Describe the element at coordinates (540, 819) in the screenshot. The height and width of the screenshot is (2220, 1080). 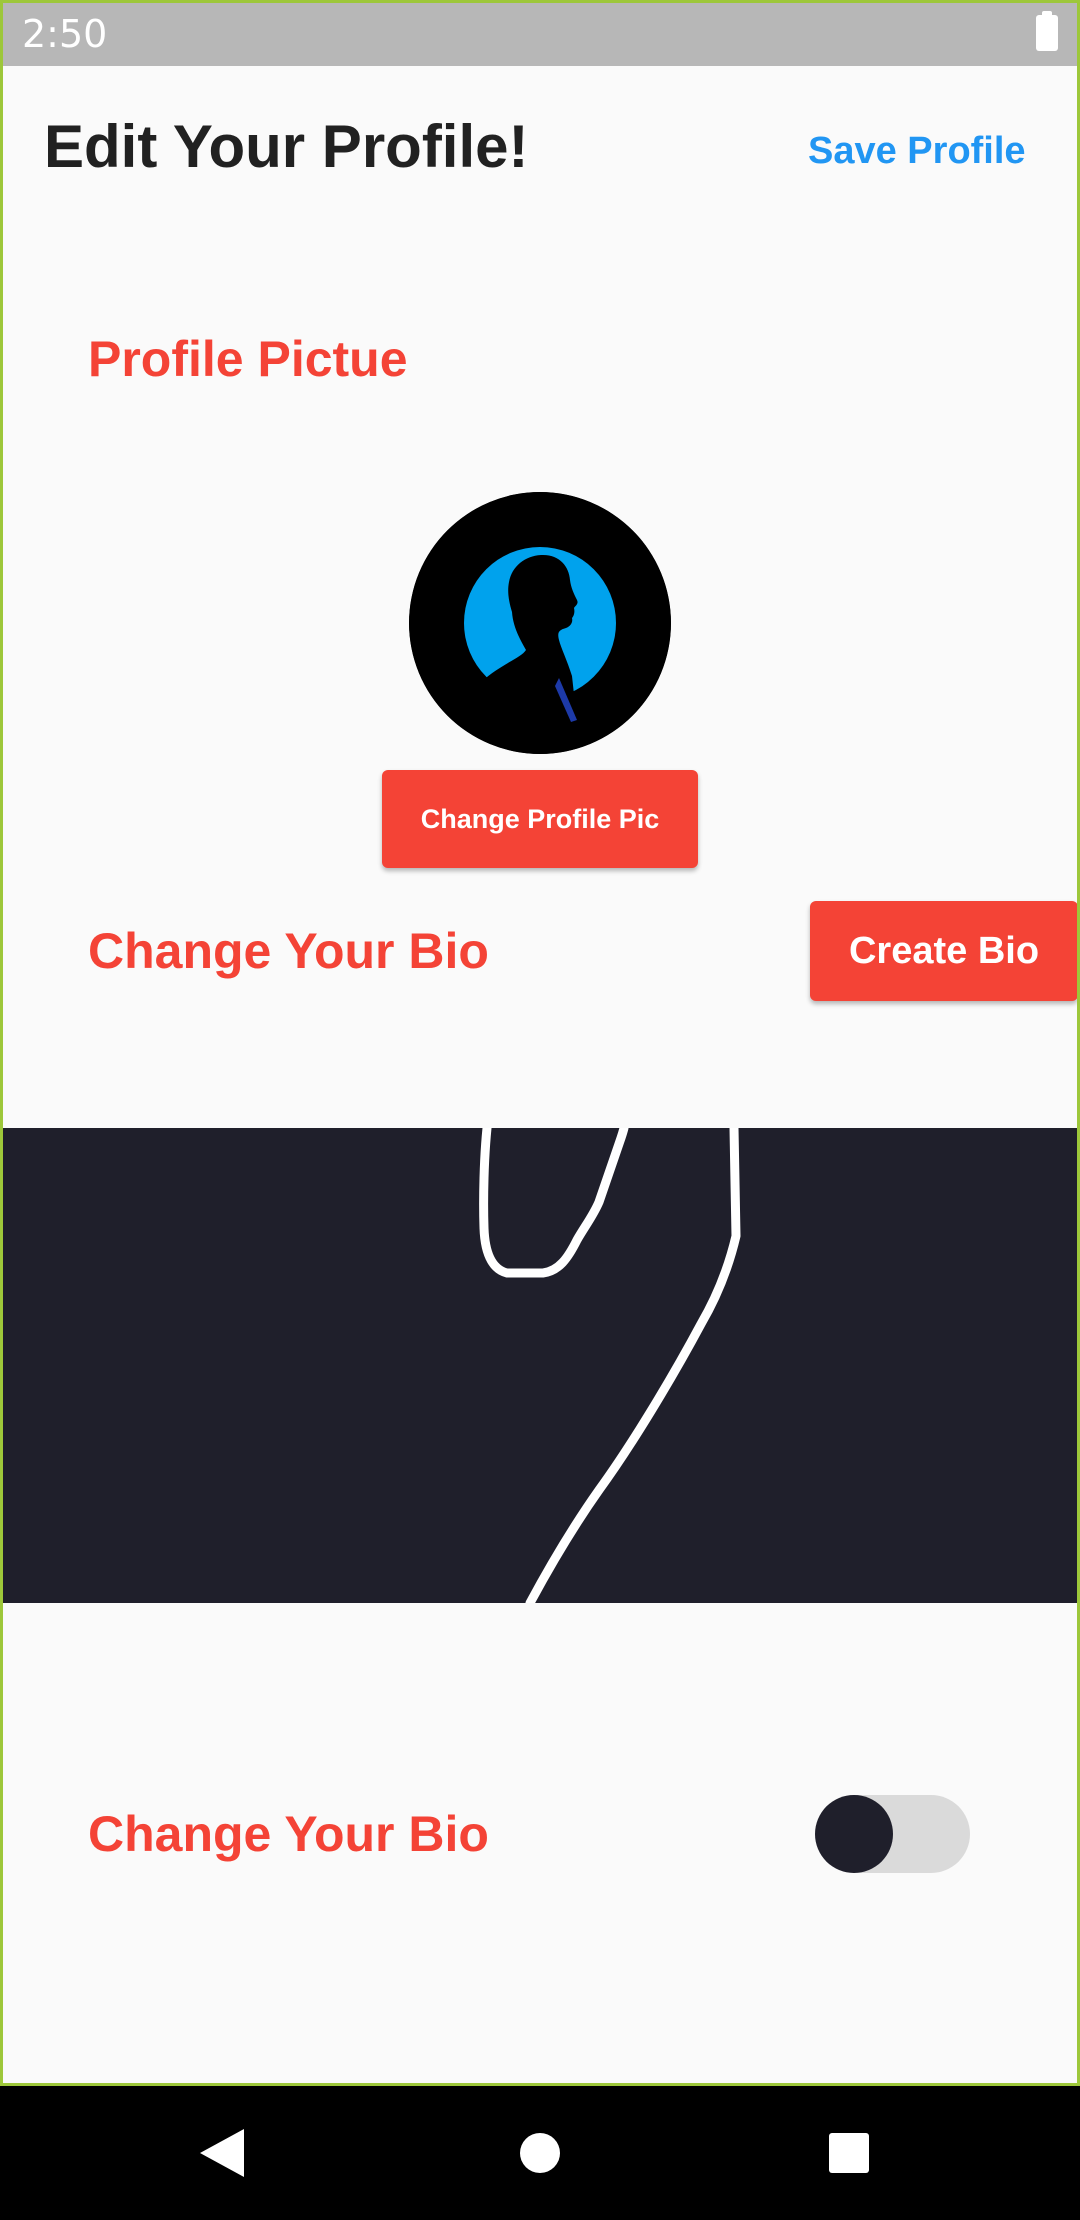
I see `change-profile-pic-button: Change Profile Pic` at that location.